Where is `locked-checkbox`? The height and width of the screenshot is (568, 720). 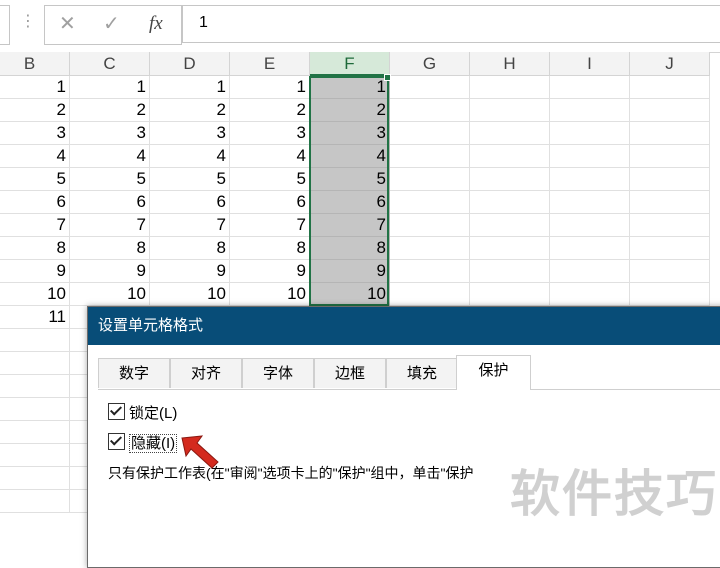
locked-checkbox is located at coordinates (116, 411).